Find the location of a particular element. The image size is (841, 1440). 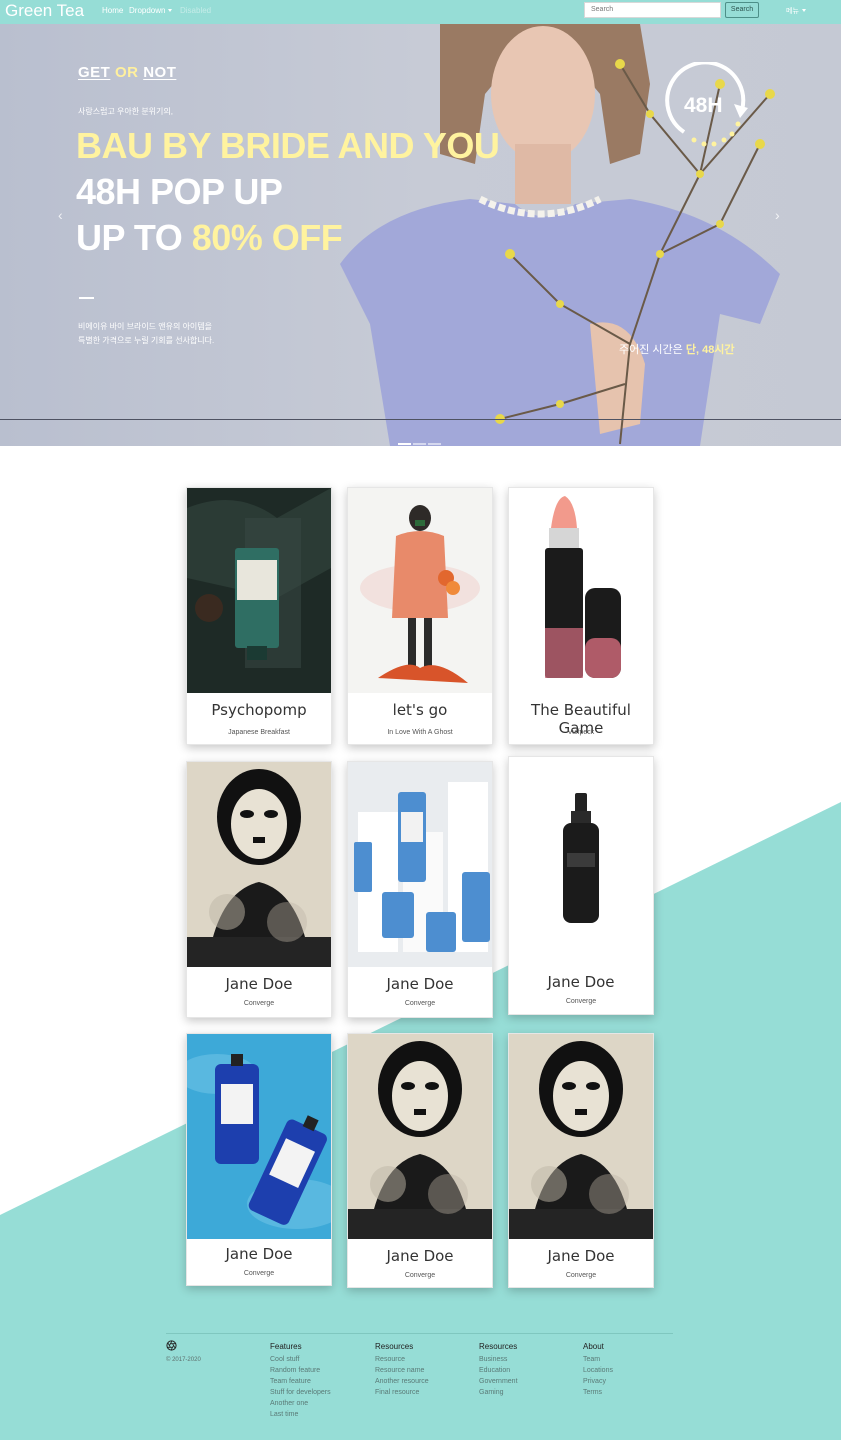

footer-column-about: About Team Locations Privacy Terms is located at coordinates (598, 1370).